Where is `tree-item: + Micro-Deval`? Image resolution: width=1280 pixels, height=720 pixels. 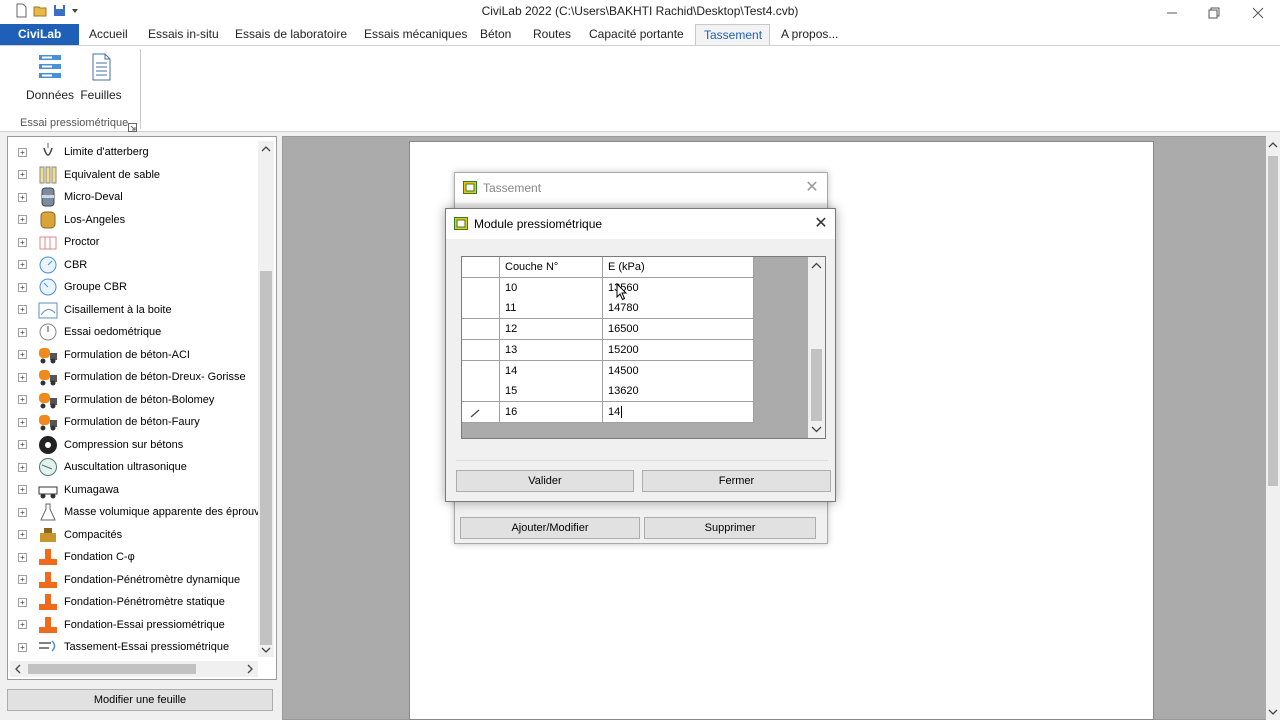 tree-item: + Micro-Deval is located at coordinates (133, 197).